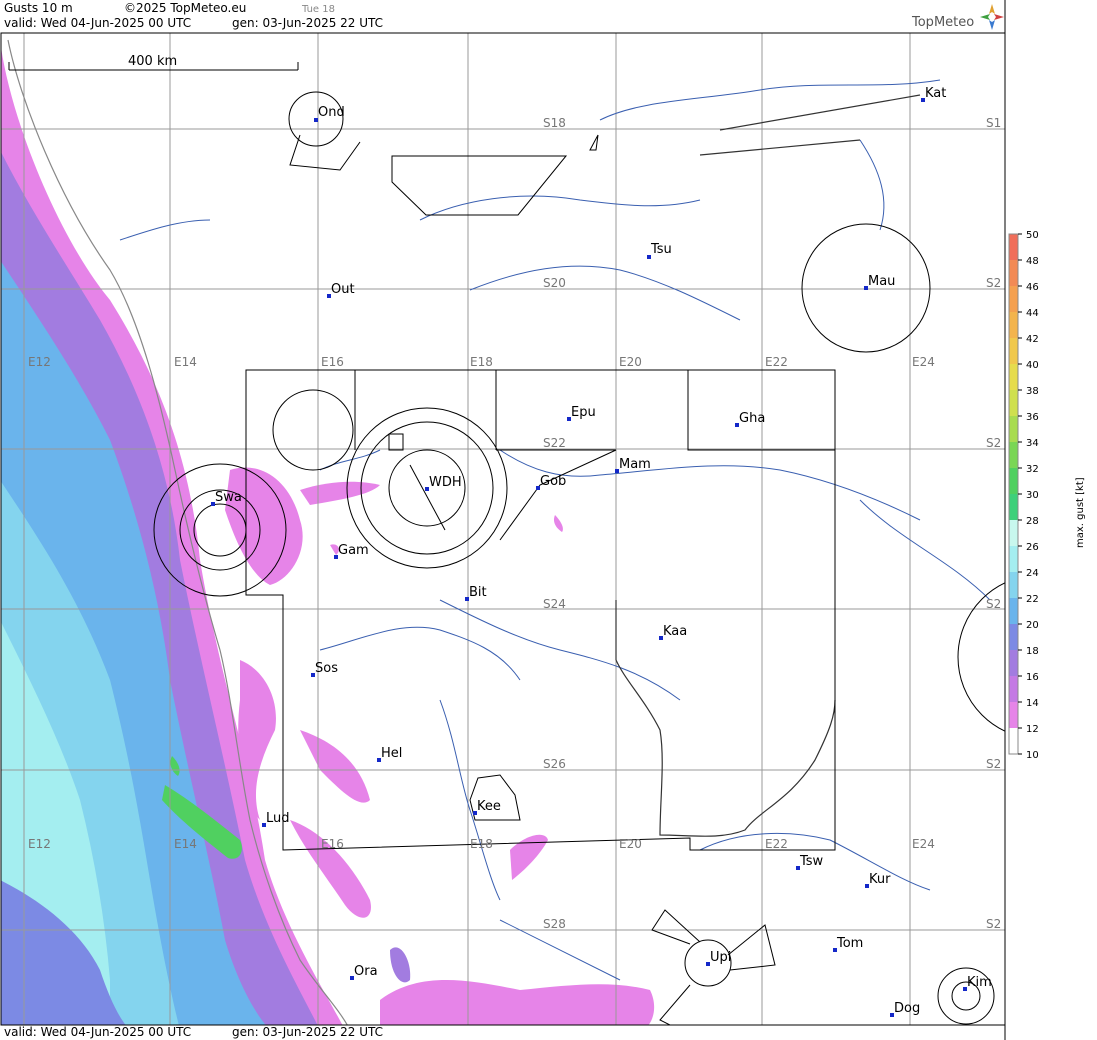  What do you see at coordinates (992, 17) in the screenshot?
I see `topmeteo-logo-icon` at bounding box center [992, 17].